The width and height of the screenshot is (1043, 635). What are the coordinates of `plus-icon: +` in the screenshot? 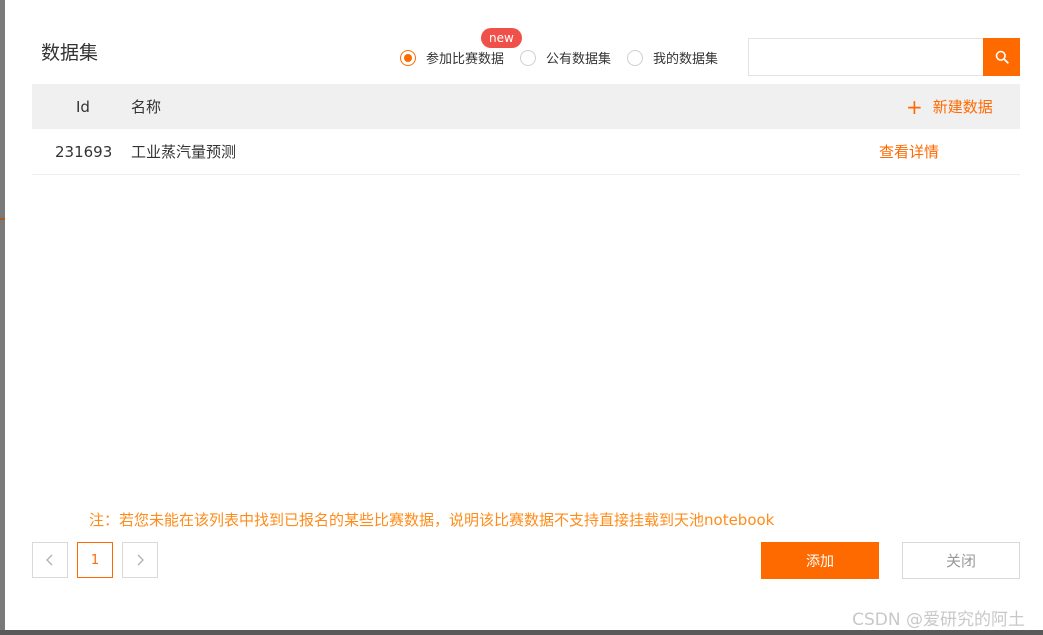 It's located at (914, 106).